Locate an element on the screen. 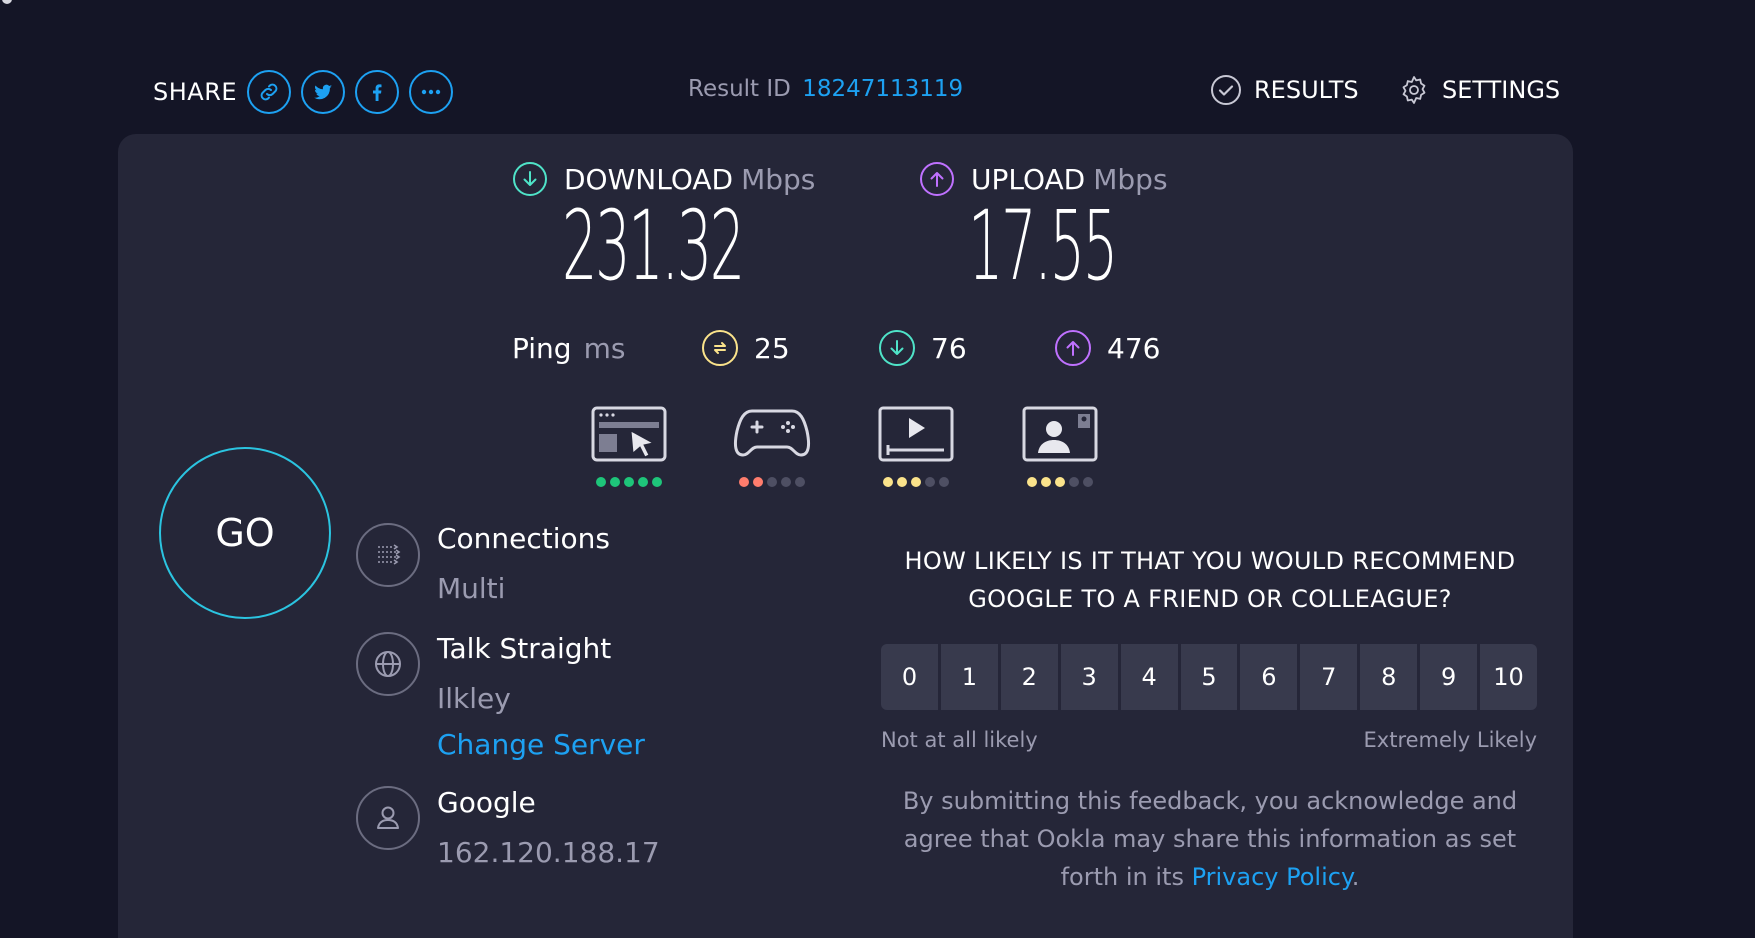 The image size is (1755, 938). download-speed: 231.32 is located at coordinates (653, 246).